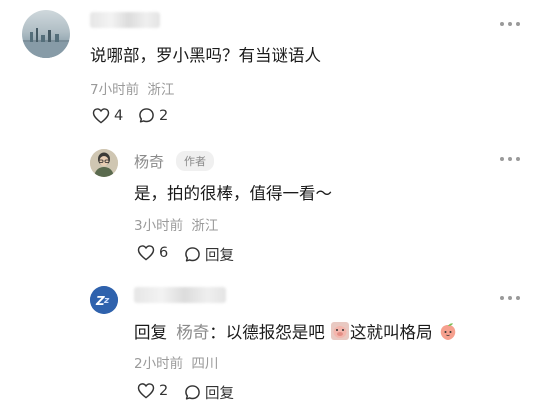 The height and width of the screenshot is (413, 550). I want to click on avatar: Z z, so click(104, 300).